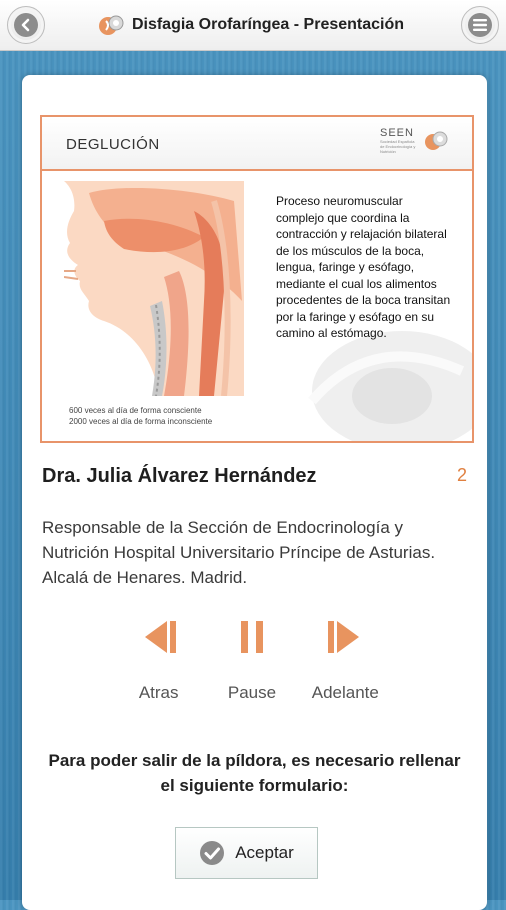 The image size is (506, 910). What do you see at coordinates (461, 475) in the screenshot?
I see `page-number: 2` at bounding box center [461, 475].